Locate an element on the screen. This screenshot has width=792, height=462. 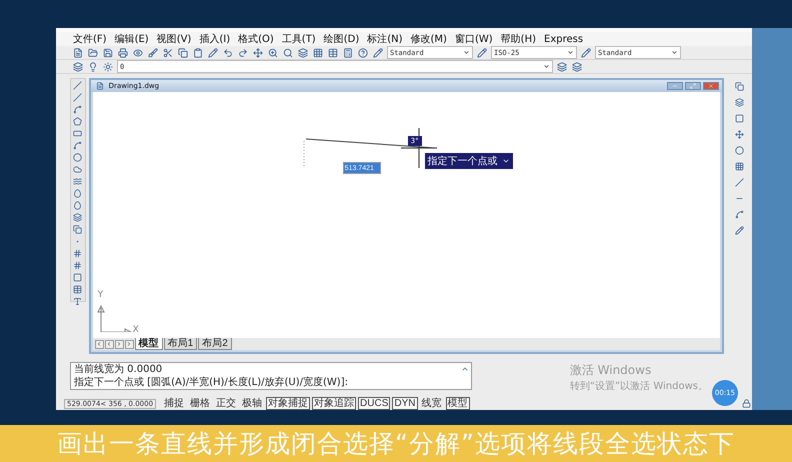
brush-icon is located at coordinates (153, 52).